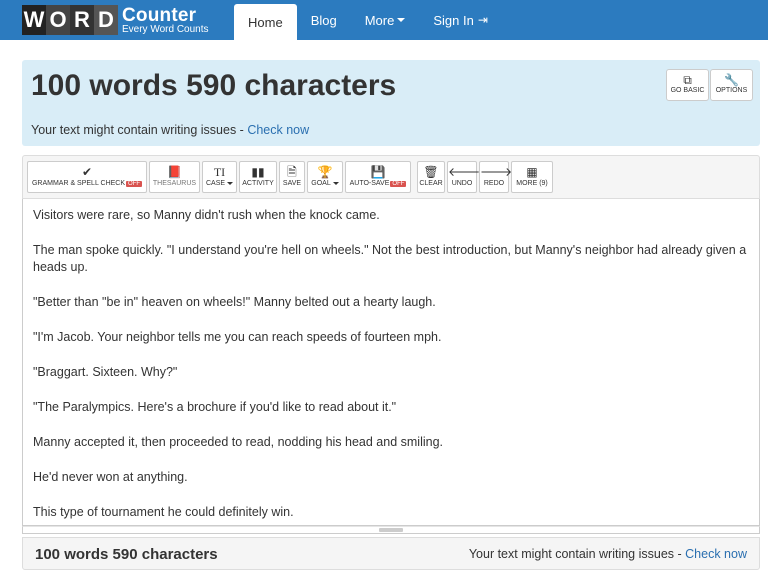 Image resolution: width=768 pixels, height=573 pixels. I want to click on arrow-right-icon: 🡒, so click(496, 172).